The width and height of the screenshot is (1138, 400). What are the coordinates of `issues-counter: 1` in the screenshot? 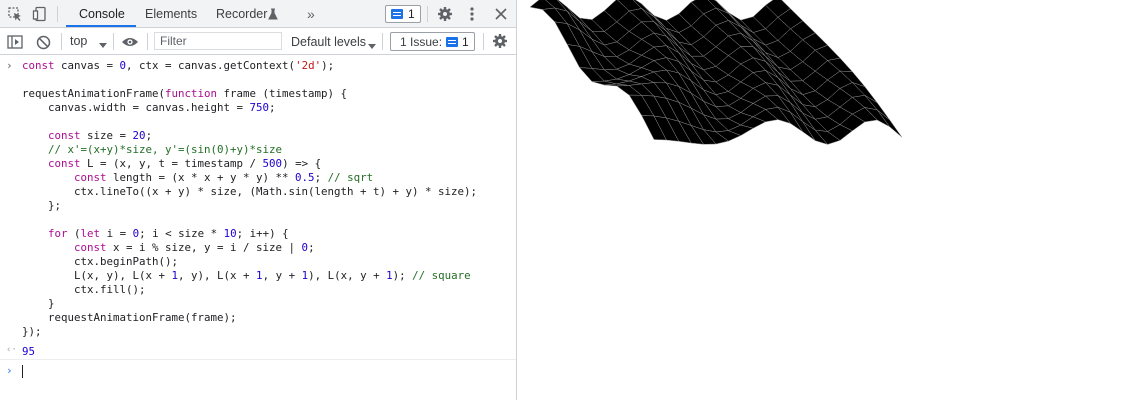 It's located at (411, 14).